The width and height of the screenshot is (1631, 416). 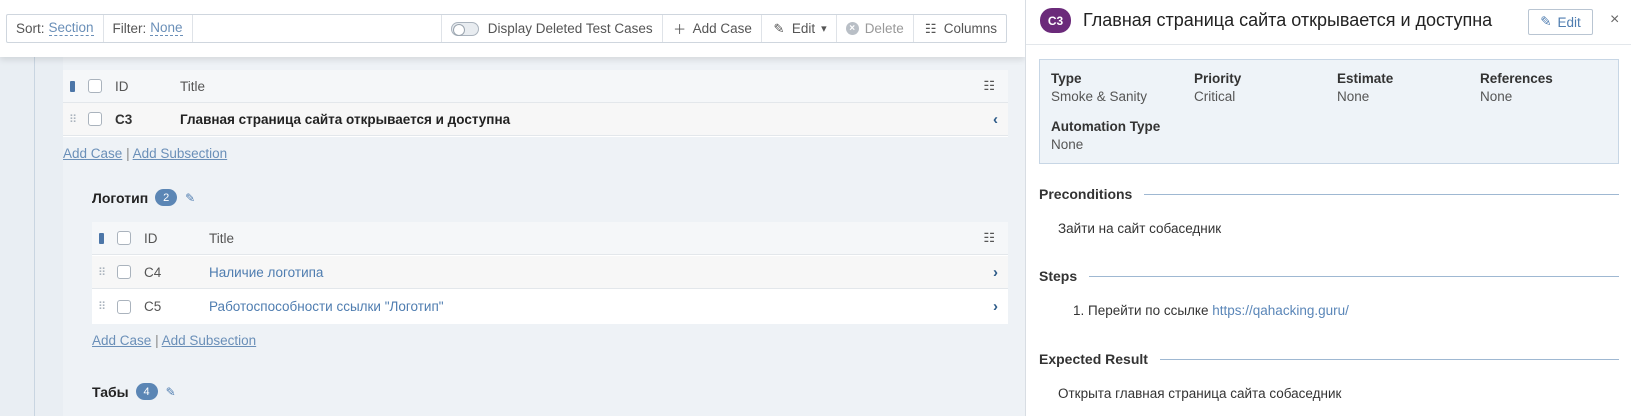 What do you see at coordinates (570, 28) in the screenshot?
I see `display-deleted-label: Display Deleted Test Cases` at bounding box center [570, 28].